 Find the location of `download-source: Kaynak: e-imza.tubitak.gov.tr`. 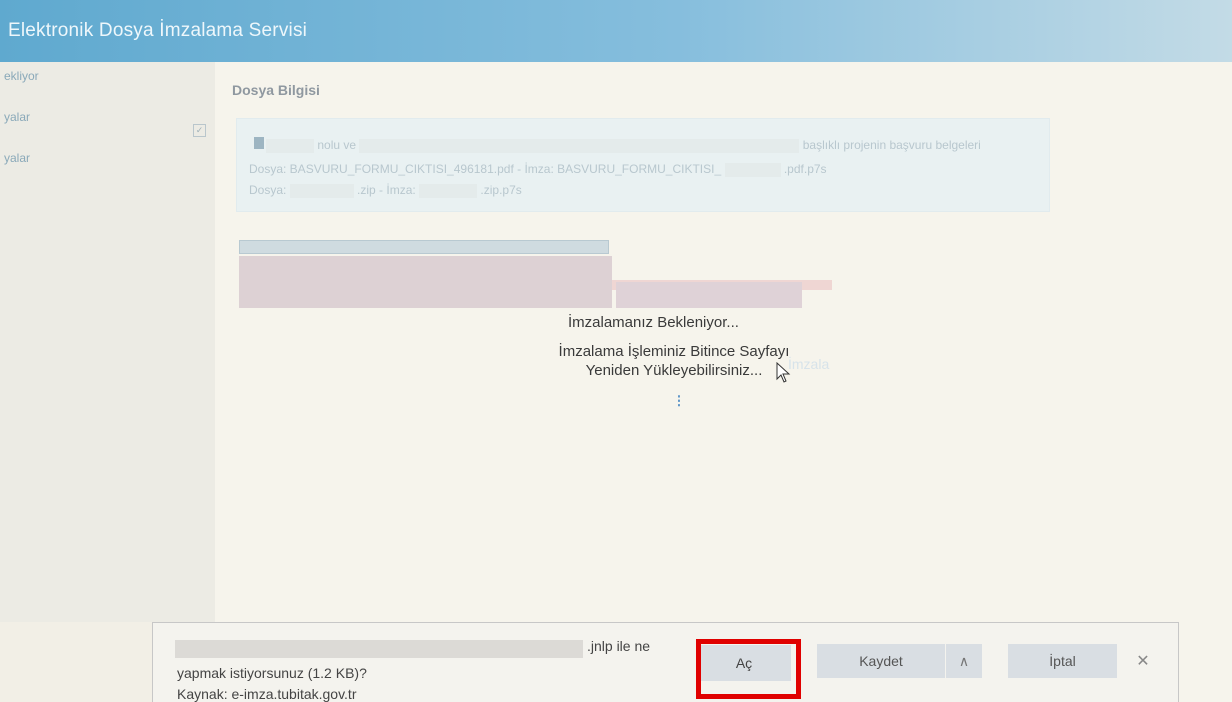

download-source: Kaynak: e-imza.tubitak.gov.tr is located at coordinates (267, 694).